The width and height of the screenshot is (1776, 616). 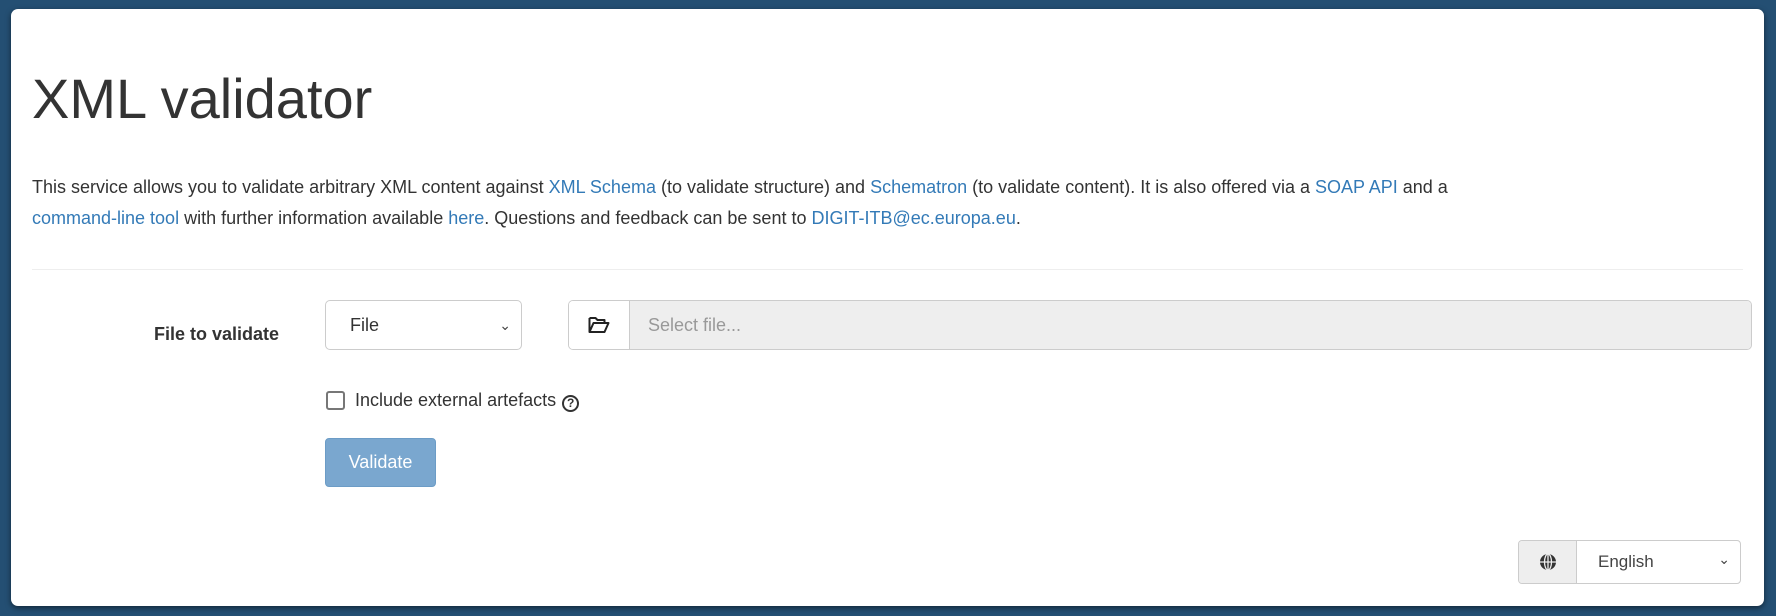 I want to click on desc-text: with further information available, so click(x=314, y=218).